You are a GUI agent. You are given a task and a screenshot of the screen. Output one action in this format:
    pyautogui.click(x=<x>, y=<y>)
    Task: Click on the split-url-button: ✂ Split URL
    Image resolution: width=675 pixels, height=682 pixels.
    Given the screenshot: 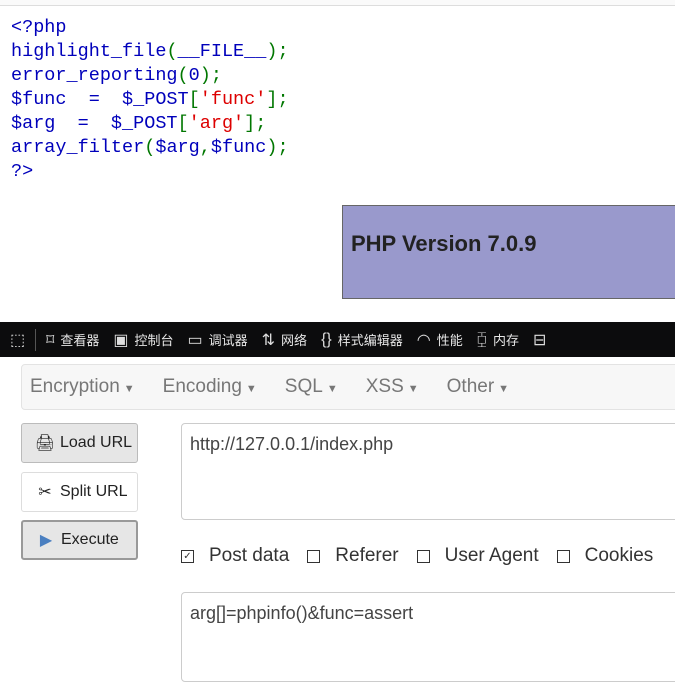 What is the action you would take?
    pyautogui.click(x=79, y=492)
    